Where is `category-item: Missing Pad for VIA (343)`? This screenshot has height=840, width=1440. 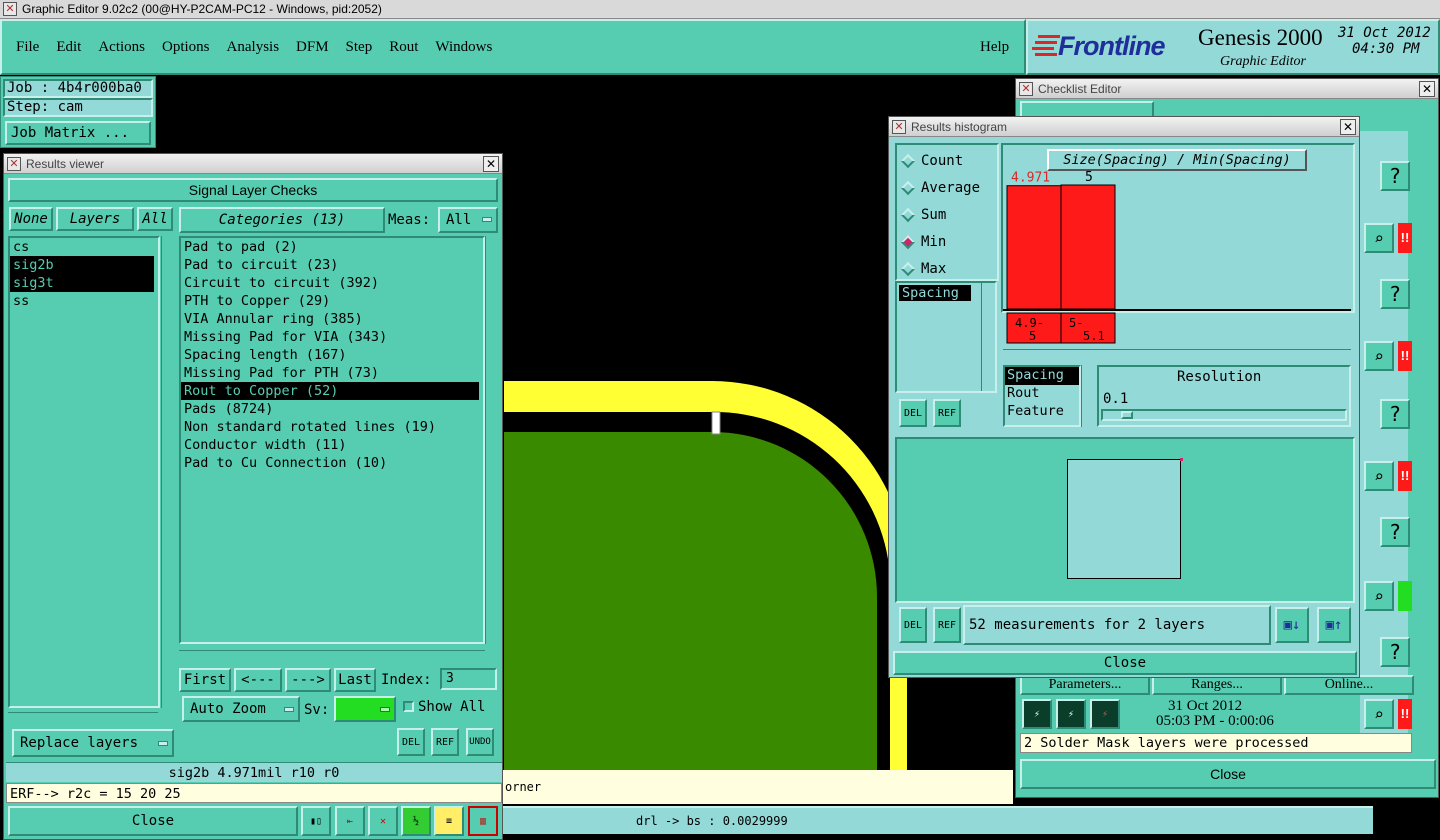 category-item: Missing Pad for VIA (343) is located at coordinates (330, 337).